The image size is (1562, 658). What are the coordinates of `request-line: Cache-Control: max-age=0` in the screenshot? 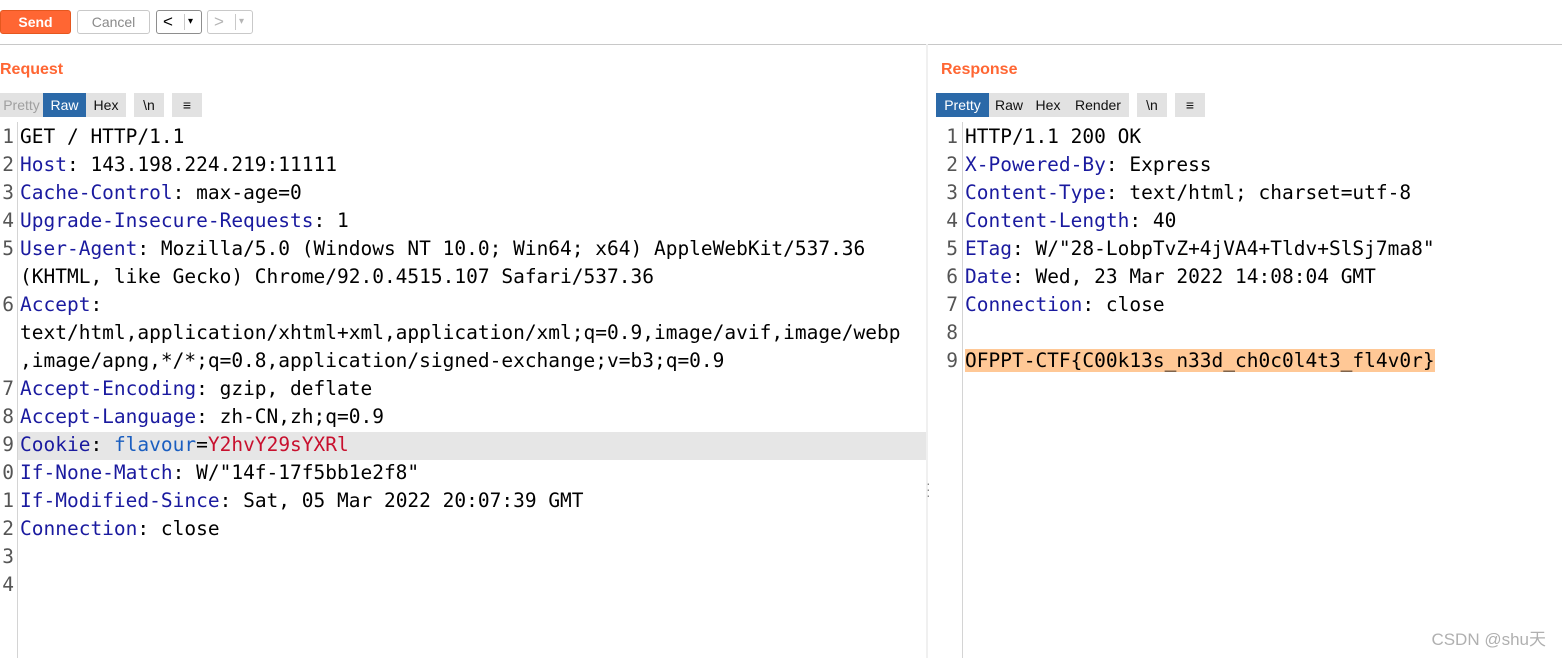 It's located at (161, 193).